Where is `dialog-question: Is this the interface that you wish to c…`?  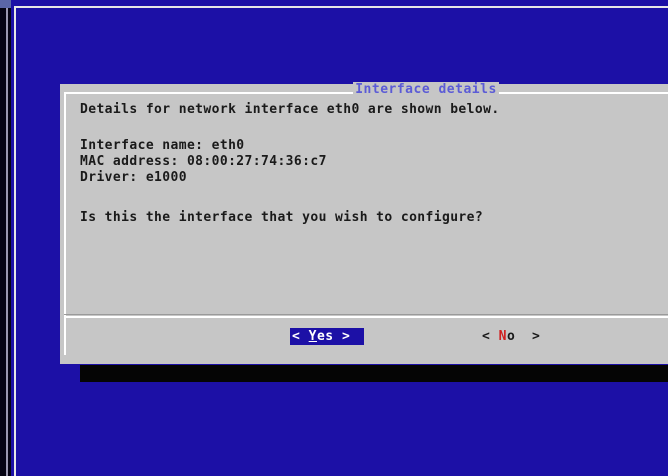
dialog-question: Is this the interface that you wish to c… is located at coordinates (282, 217).